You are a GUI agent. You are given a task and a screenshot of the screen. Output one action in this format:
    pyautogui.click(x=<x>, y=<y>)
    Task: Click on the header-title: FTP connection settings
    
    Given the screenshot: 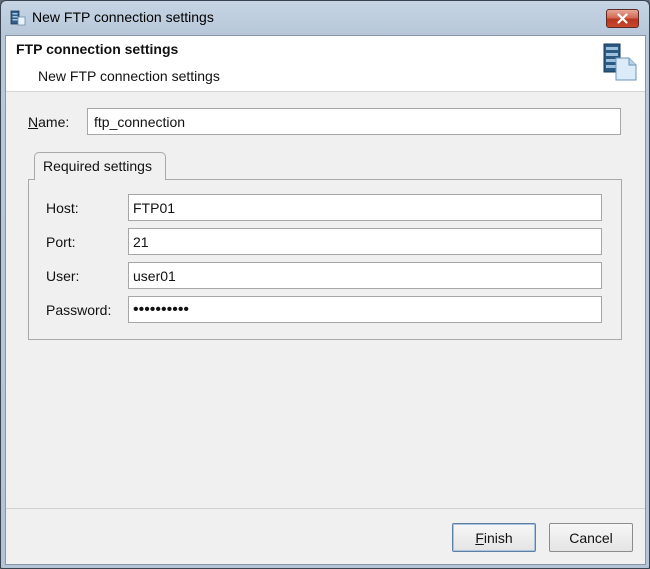 What is the action you would take?
    pyautogui.click(x=97, y=49)
    